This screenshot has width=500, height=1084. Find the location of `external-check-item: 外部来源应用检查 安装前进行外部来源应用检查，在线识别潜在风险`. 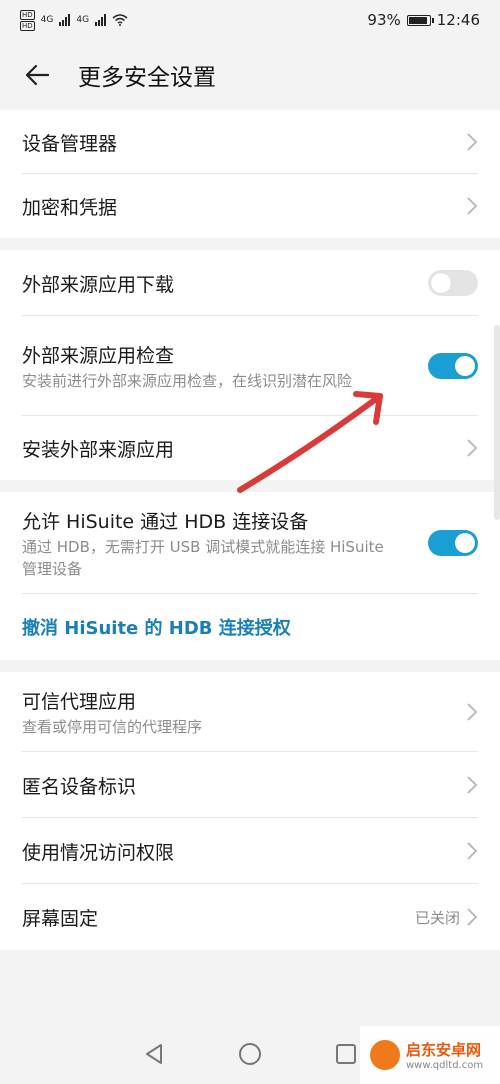

external-check-item: 外部来源应用检查 安装前进行外部来源应用检查，在线识别潜在风险 is located at coordinates (250, 366).